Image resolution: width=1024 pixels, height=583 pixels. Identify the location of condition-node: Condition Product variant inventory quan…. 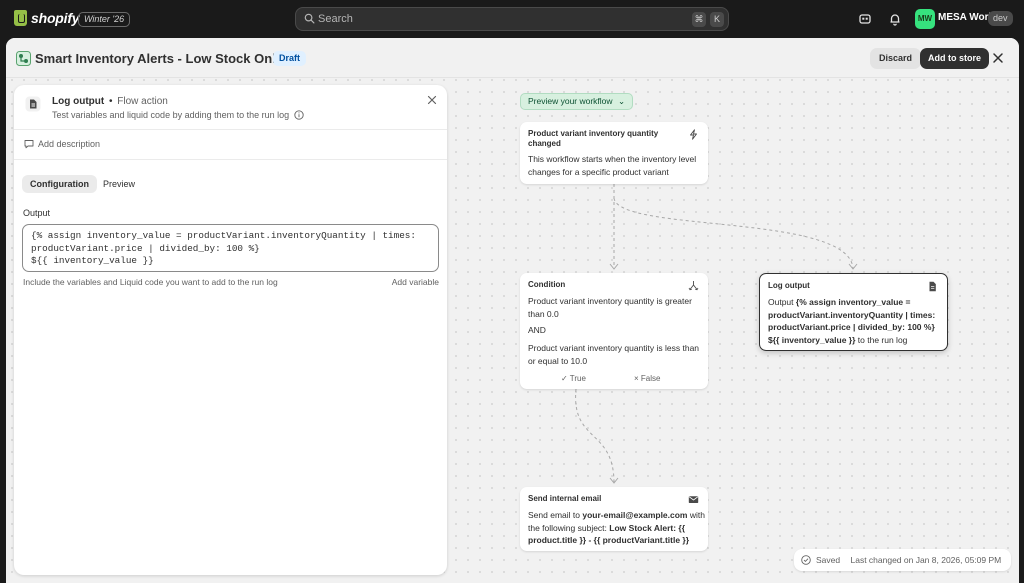
(614, 331).